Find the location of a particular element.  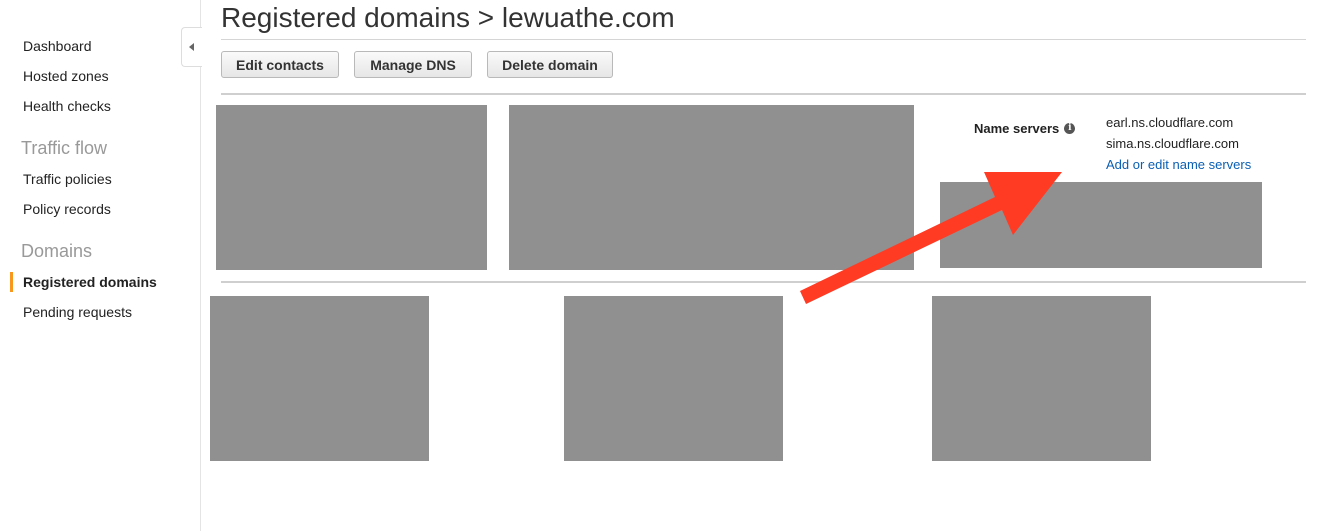

edit-name-servers-link: Add or edit name servers is located at coordinates (1178, 164).